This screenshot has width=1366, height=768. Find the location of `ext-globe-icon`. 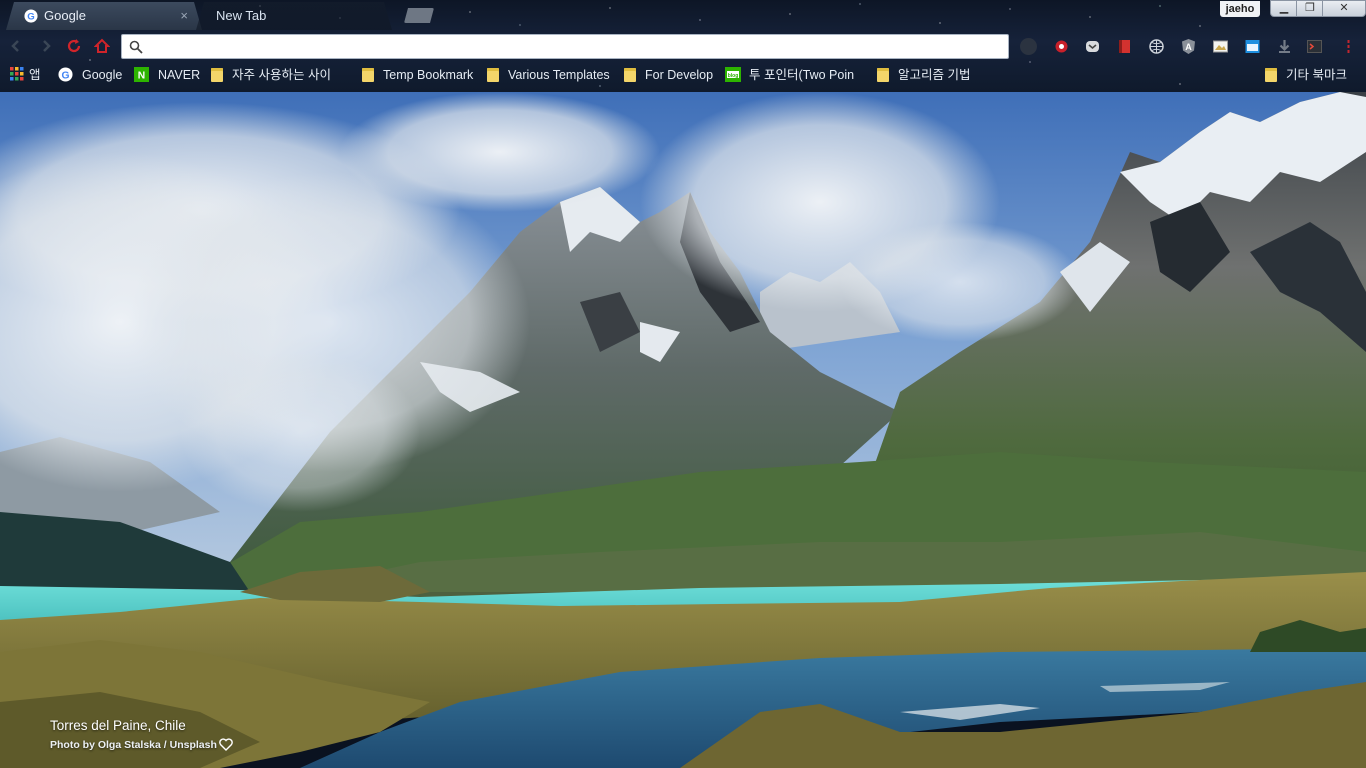

ext-globe-icon is located at coordinates (1156, 46).